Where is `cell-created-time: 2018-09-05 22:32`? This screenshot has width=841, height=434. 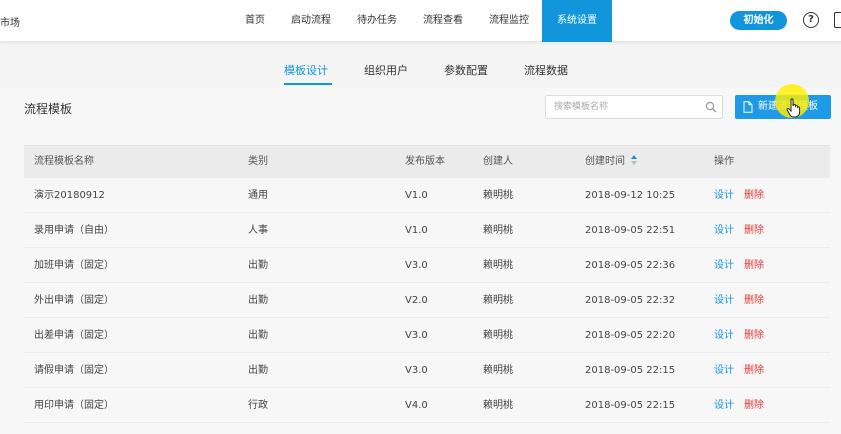 cell-created-time: 2018-09-05 22:32 is located at coordinates (630, 300).